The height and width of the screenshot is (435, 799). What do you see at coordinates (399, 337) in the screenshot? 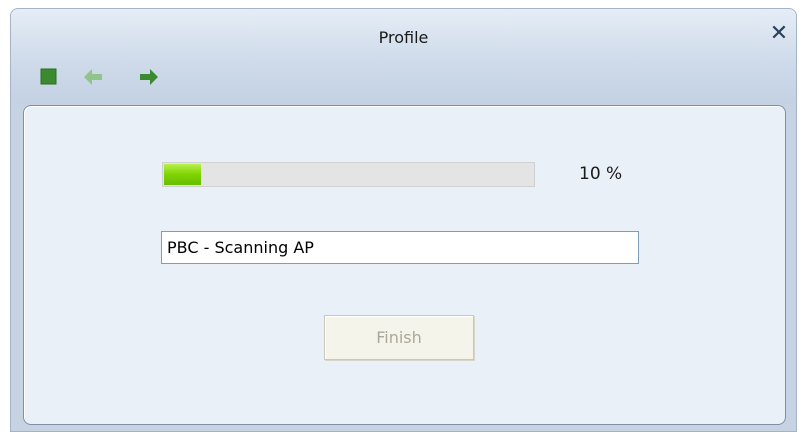
I see `finish-button: Finish` at bounding box center [399, 337].